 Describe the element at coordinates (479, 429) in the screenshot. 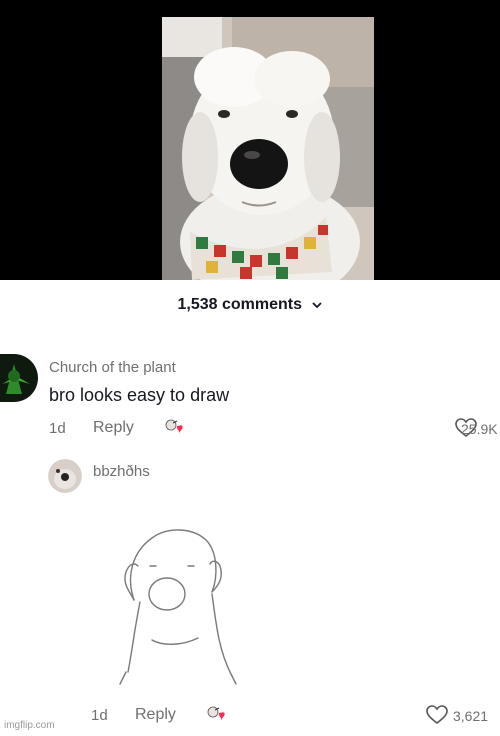

I see `like-count: 25.9K` at that location.